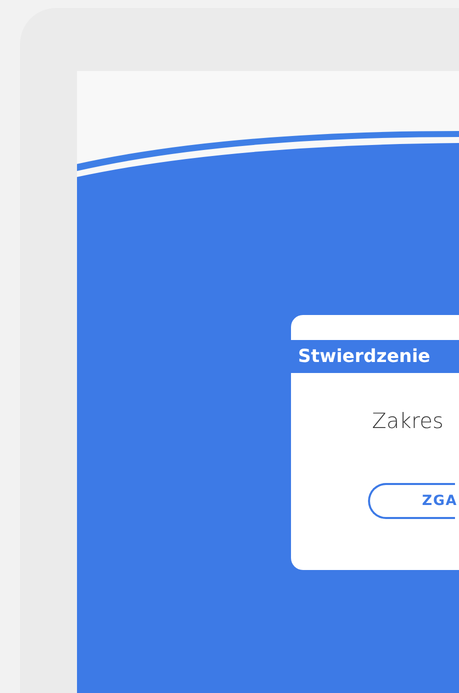  I want to click on agree-button: ZGA, so click(411, 501).